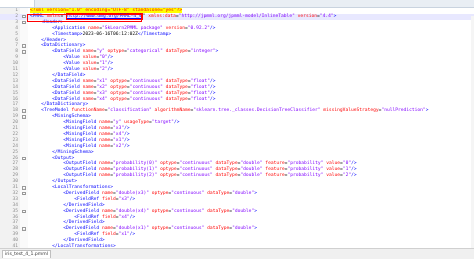 This screenshot has height=259, width=474. I want to click on xml-attribute-value: "x4", so click(119, 134).